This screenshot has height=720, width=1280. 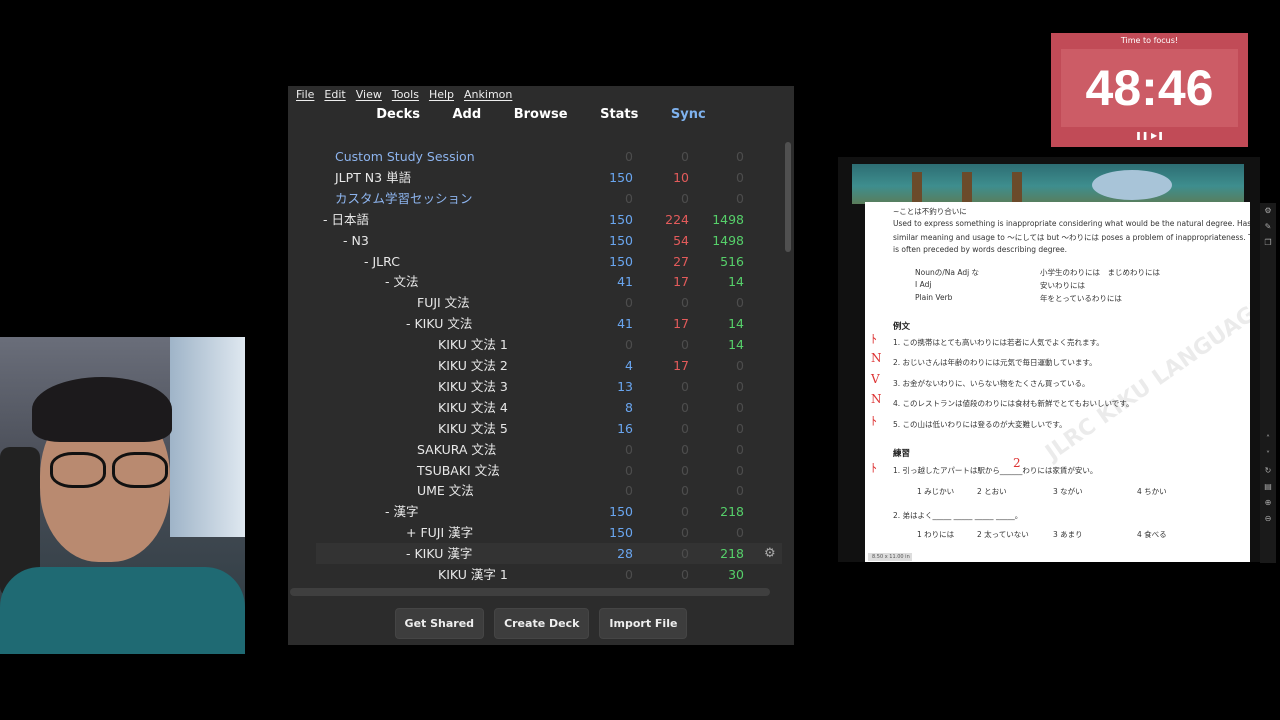 What do you see at coordinates (346, 219) in the screenshot?
I see `deck-name: - 日本語` at bounding box center [346, 219].